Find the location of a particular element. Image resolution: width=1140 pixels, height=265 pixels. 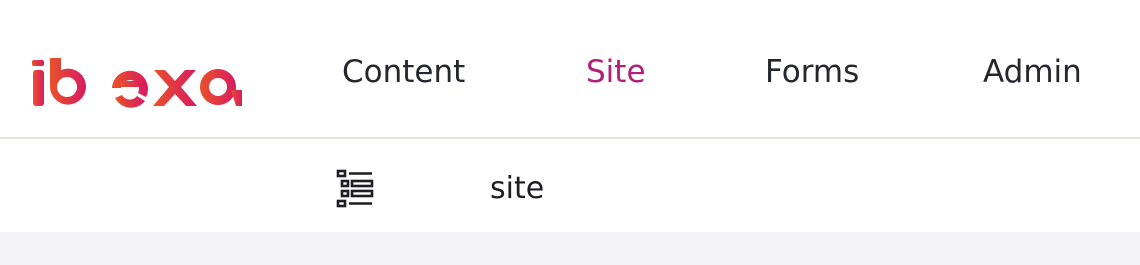

ibexa-logo: ibexa is located at coordinates (137, 83).